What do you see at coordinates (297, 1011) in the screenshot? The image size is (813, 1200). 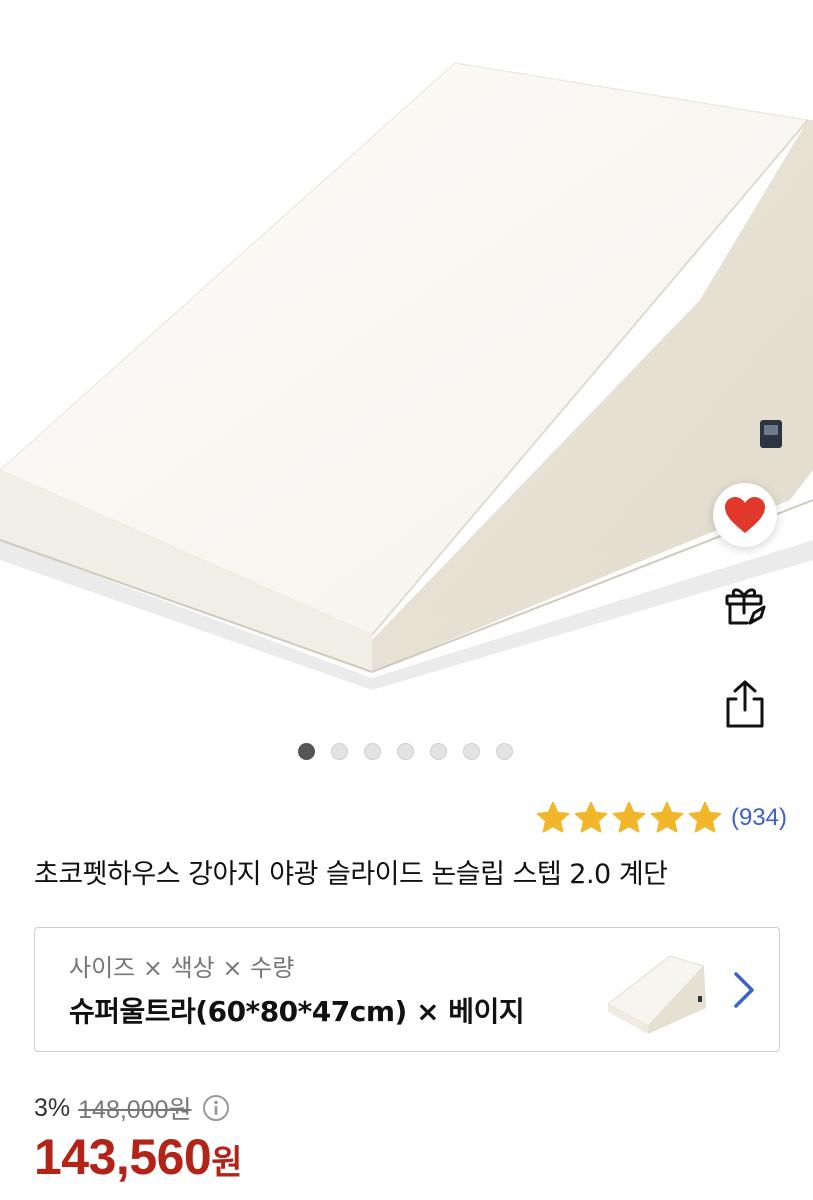 I see `selected-option: 슈퍼울트라(60*80*47cm) × 베이지` at bounding box center [297, 1011].